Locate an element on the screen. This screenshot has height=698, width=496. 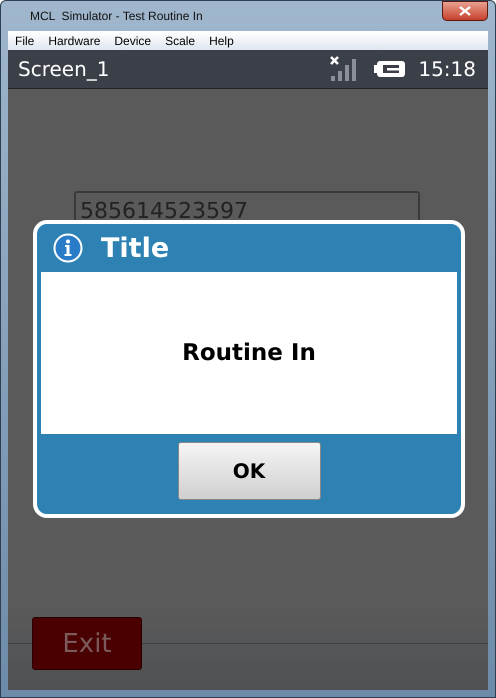
dialog-title: Title is located at coordinates (135, 248).